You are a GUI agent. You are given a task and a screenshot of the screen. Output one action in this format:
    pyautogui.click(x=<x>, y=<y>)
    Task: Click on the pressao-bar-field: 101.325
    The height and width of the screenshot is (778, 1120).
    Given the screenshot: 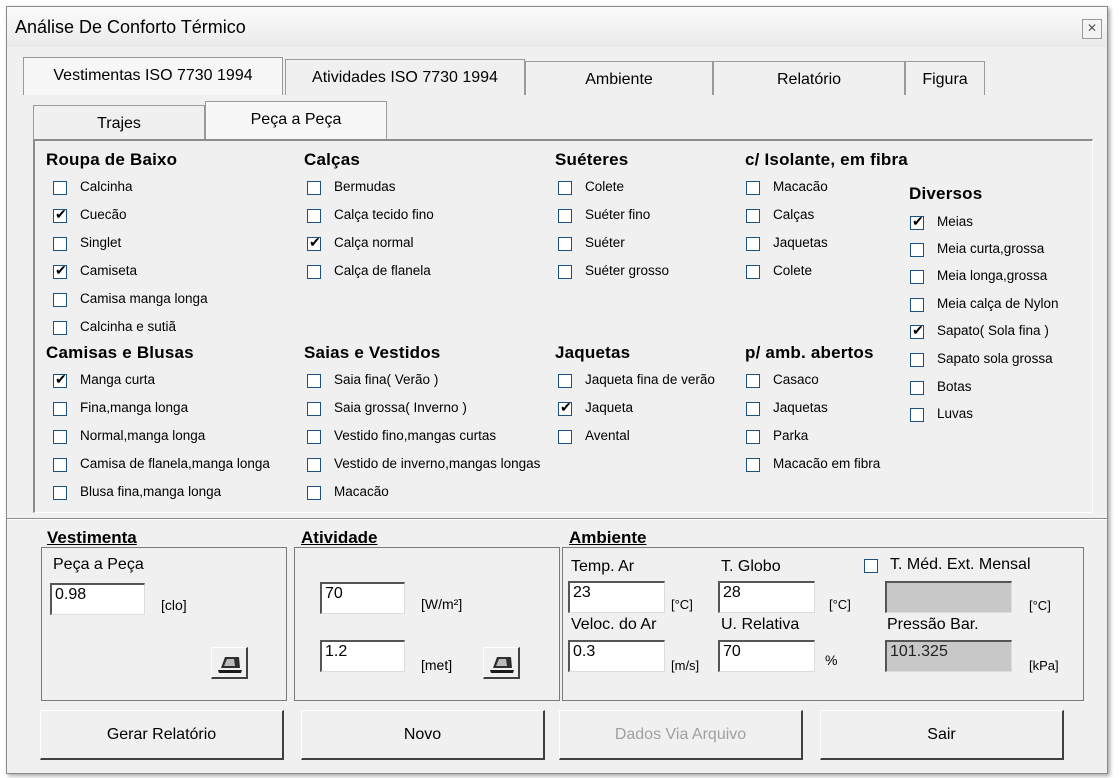 What is the action you would take?
    pyautogui.click(x=948, y=656)
    